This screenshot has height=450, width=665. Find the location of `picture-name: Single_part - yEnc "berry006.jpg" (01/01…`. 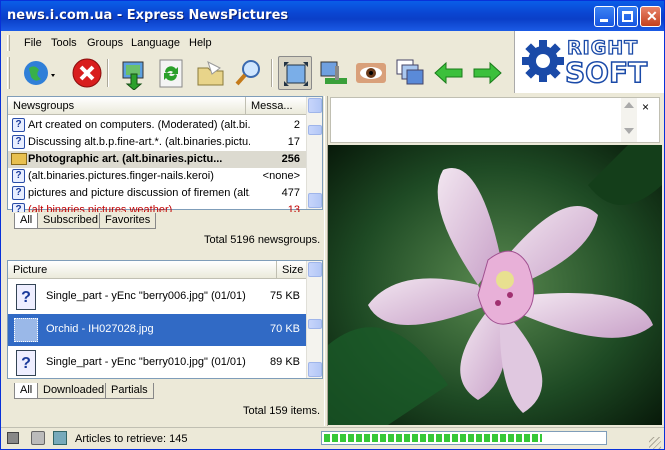

picture-name: Single_part - yEnc "berry006.jpg" (01/01… is located at coordinates (146, 296).